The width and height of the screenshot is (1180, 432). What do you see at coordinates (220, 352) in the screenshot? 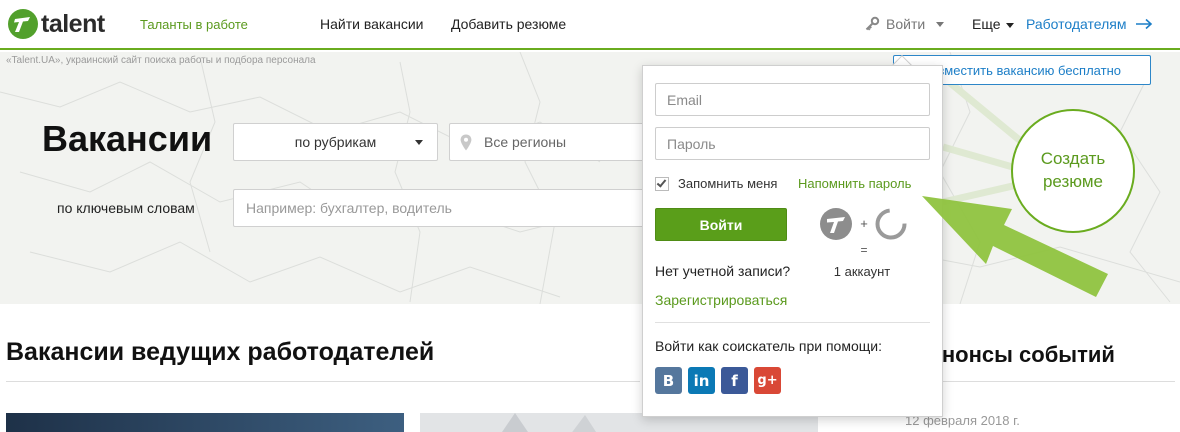
I see `top-employers-title: Вакансии ведущих работодателей` at bounding box center [220, 352].